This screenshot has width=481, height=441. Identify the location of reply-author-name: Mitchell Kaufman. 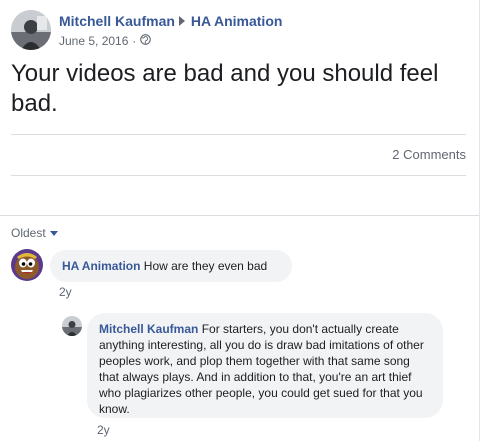
(148, 329).